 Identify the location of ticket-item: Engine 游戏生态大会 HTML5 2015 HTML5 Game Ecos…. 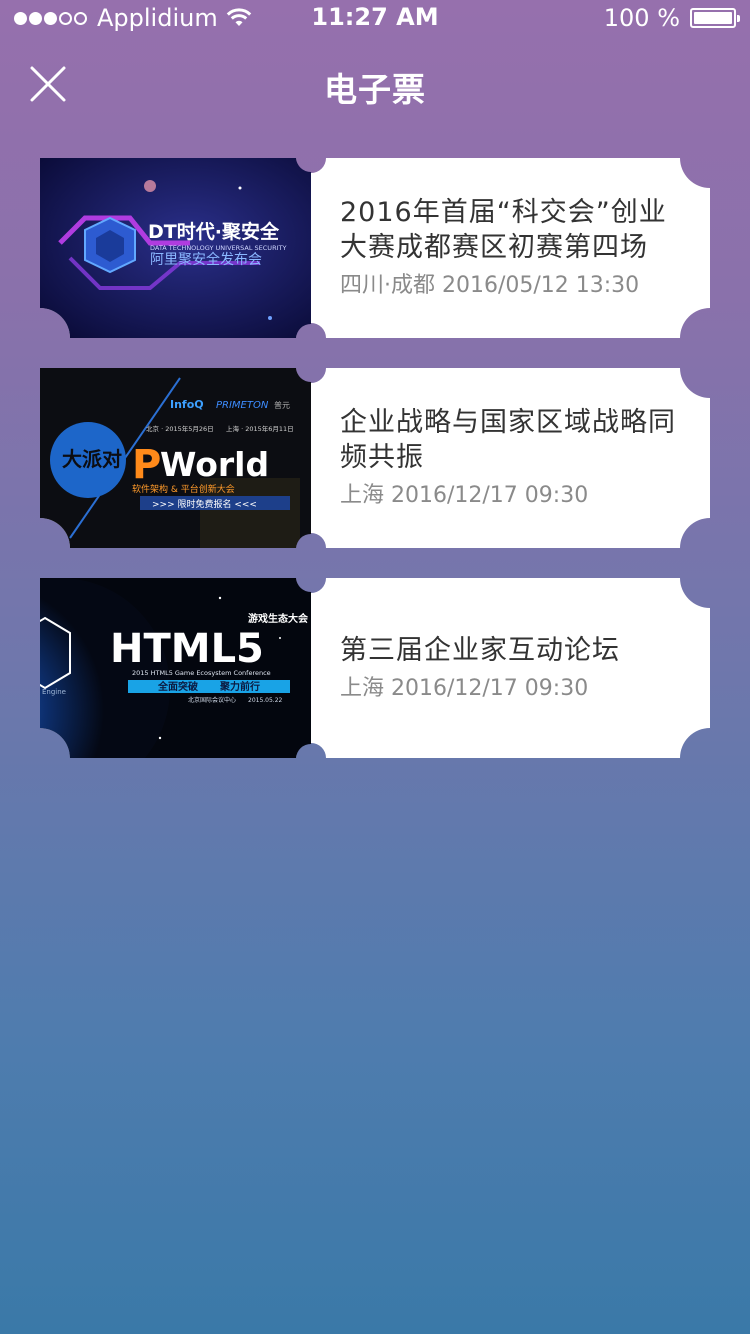
(375, 668).